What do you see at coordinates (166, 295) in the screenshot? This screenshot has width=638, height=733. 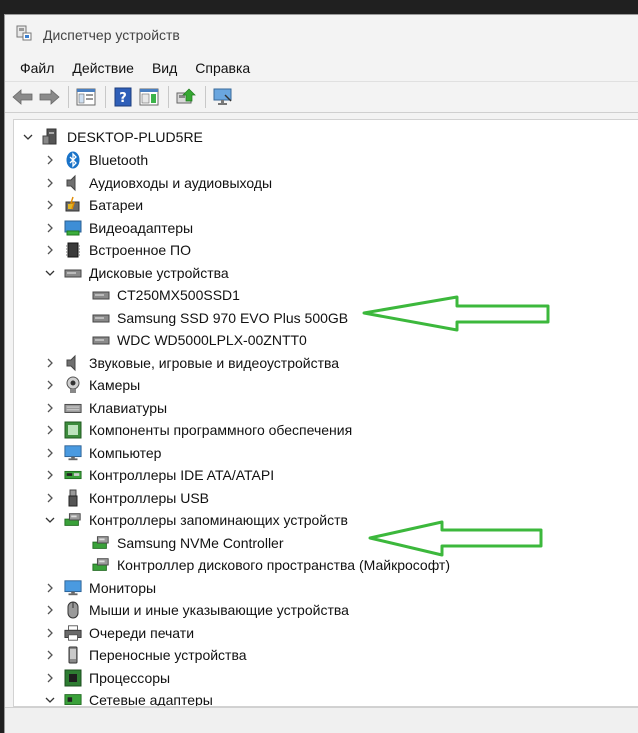 I see `tree-item-disk-ct250: CT250MX500SSD1` at bounding box center [166, 295].